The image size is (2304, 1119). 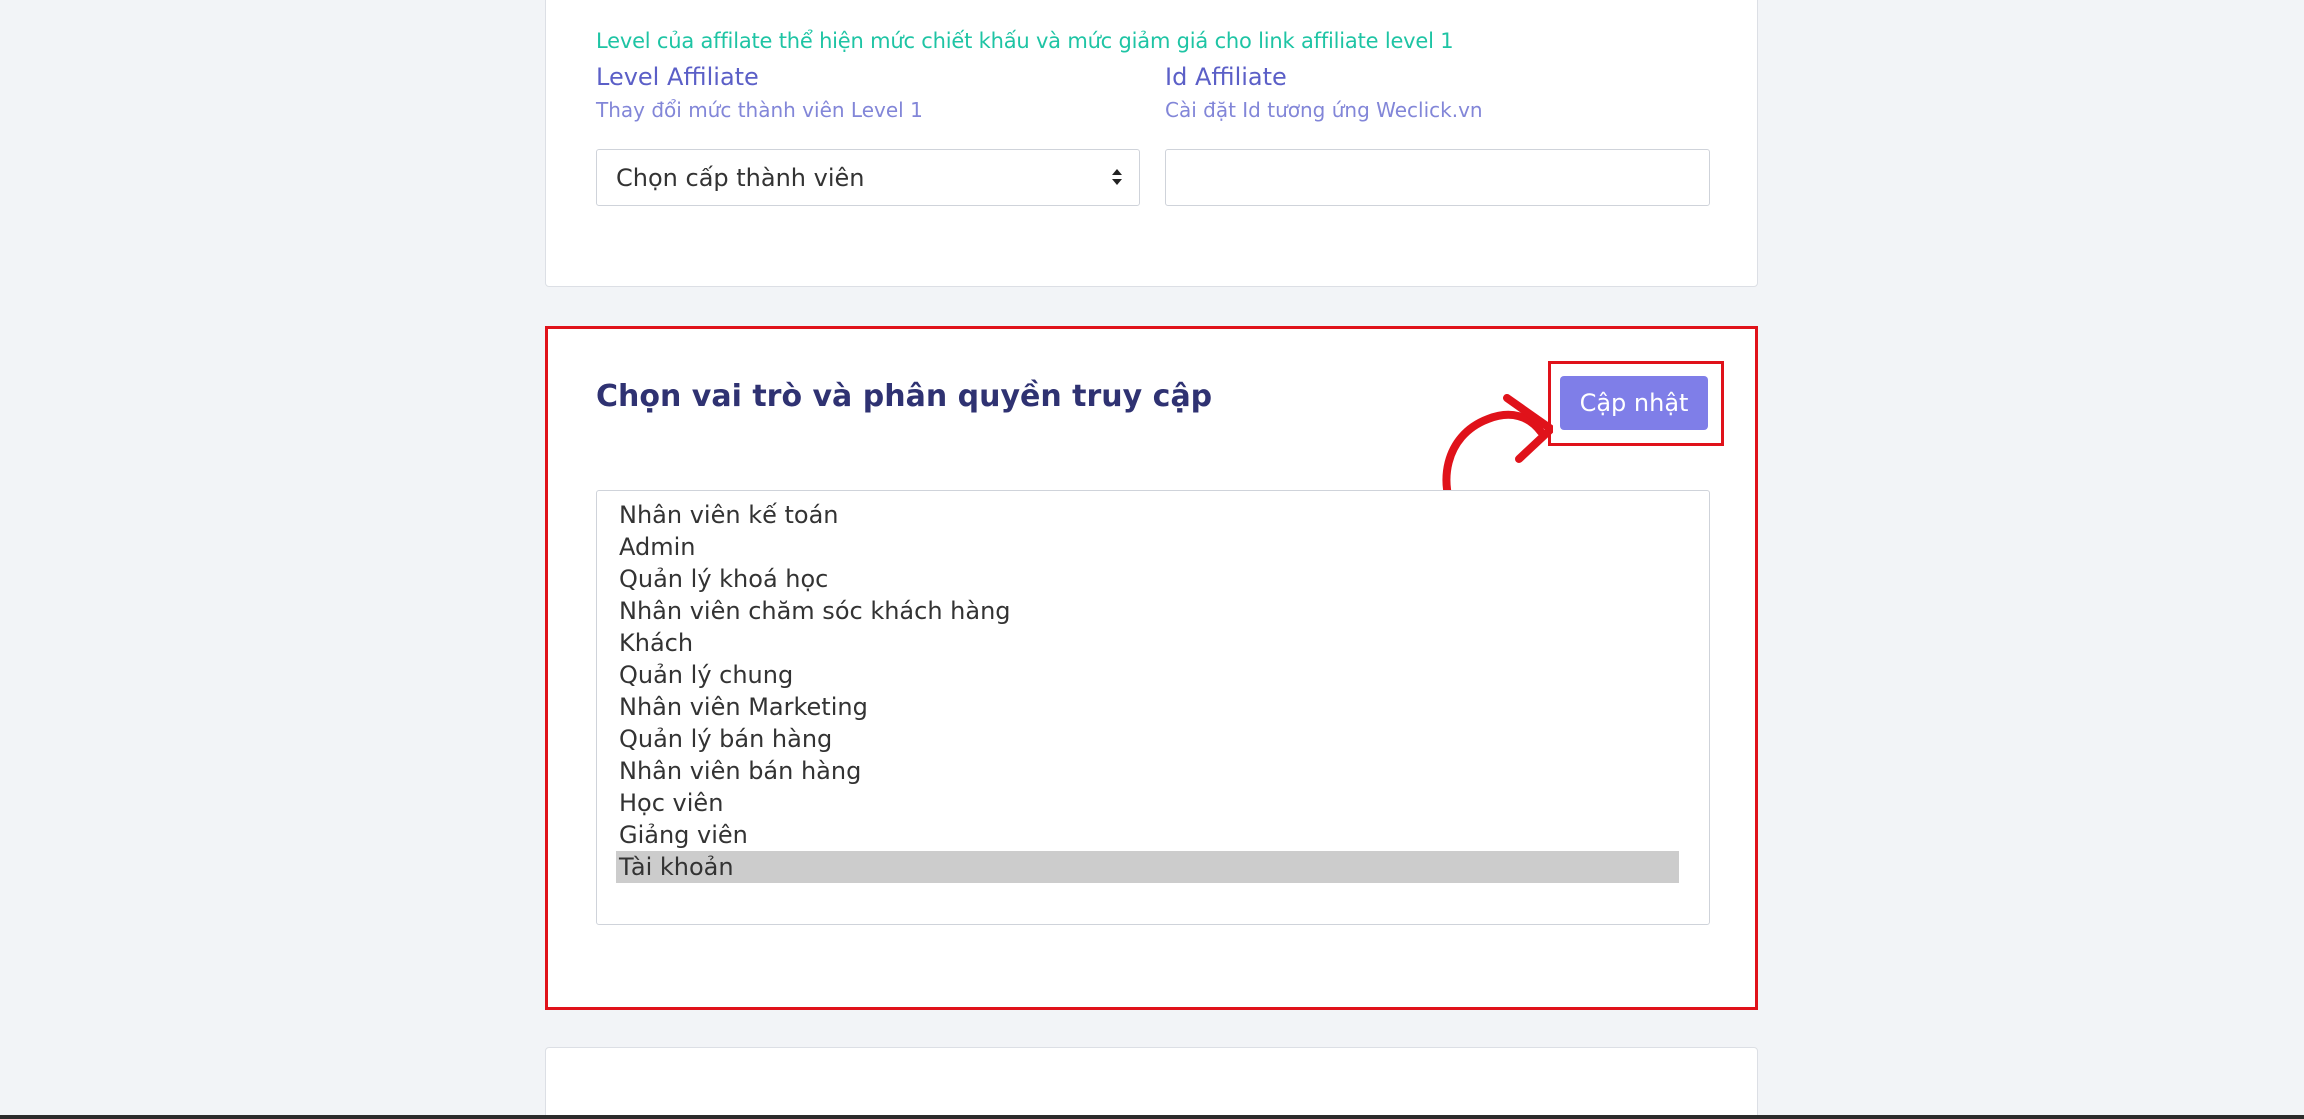 What do you see at coordinates (1324, 110) in the screenshot?
I see `id-affiliate-subtitle: Cài đặt Id tương ứng Weclick.vn` at bounding box center [1324, 110].